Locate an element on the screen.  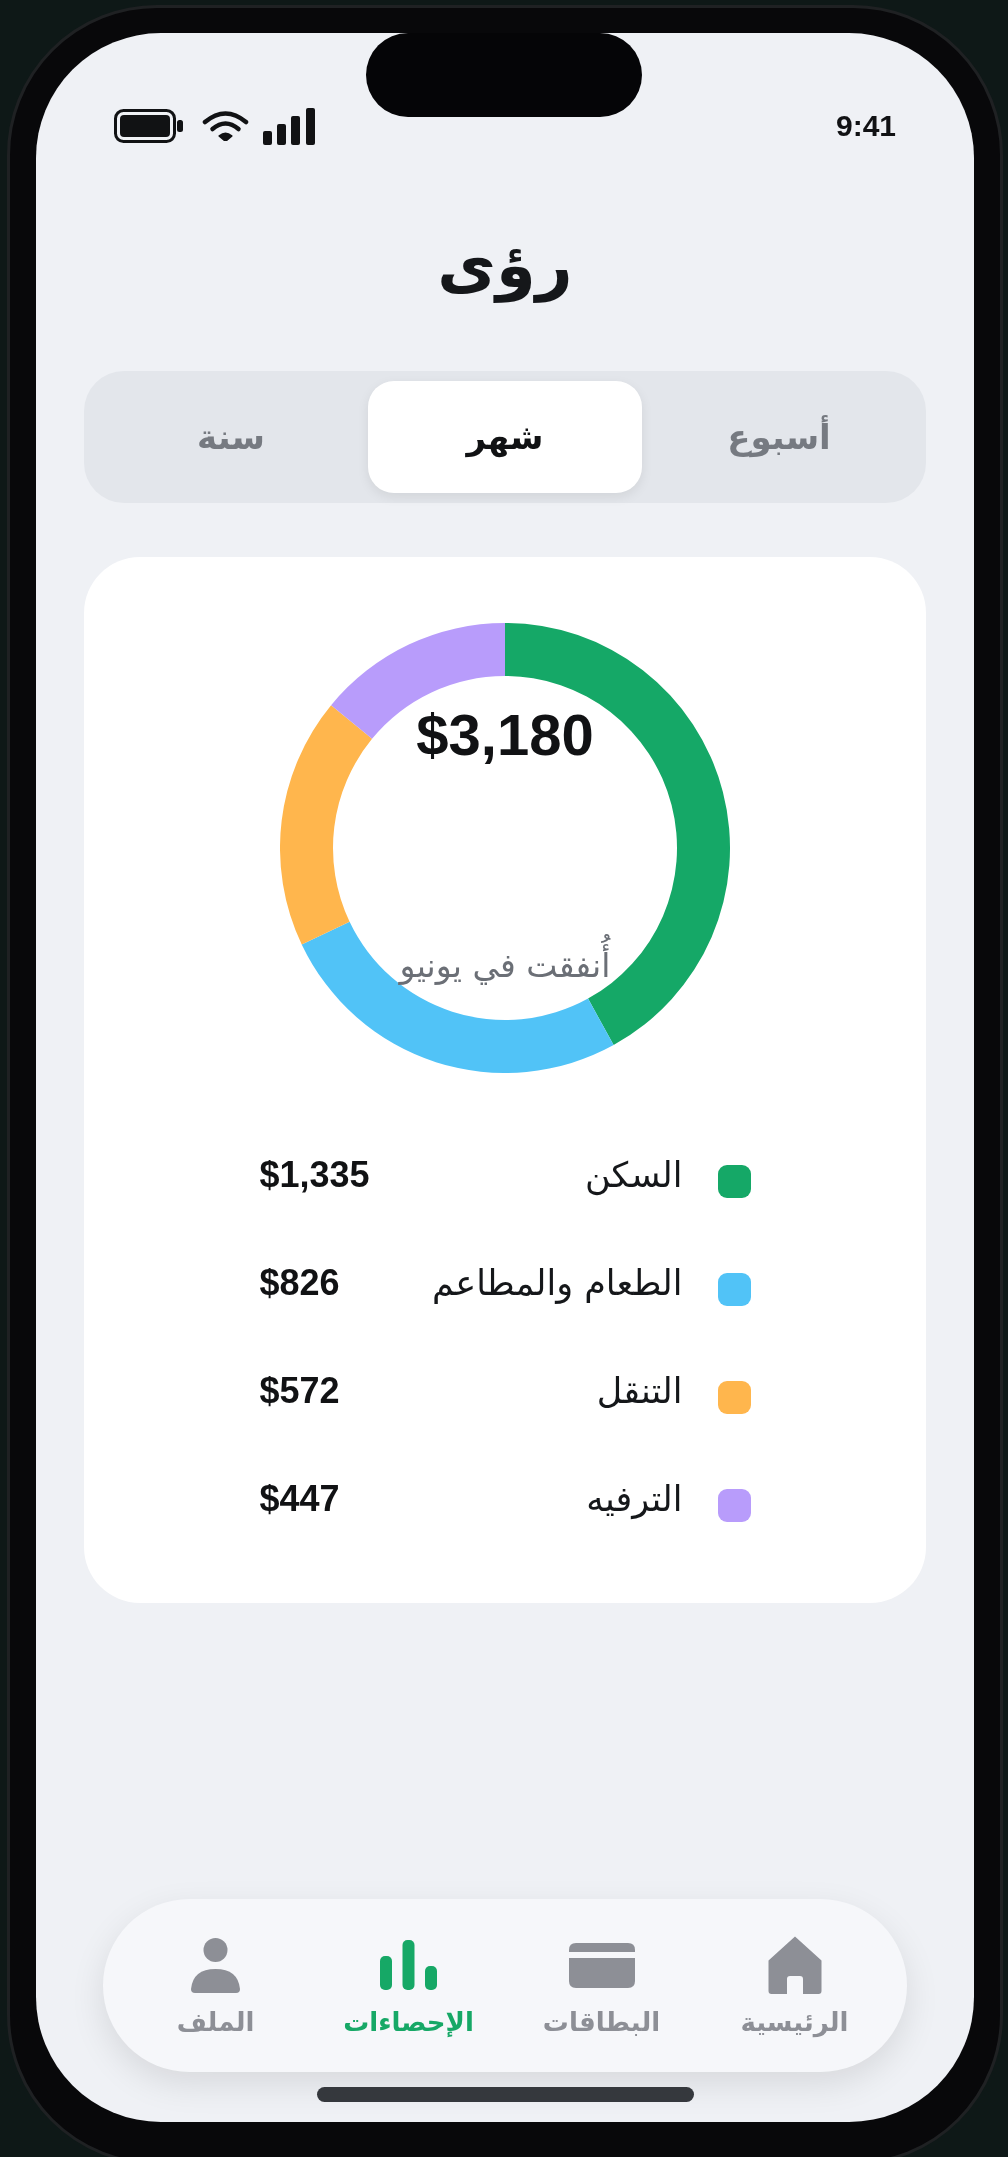
home-icon is located at coordinates (794, 1965).